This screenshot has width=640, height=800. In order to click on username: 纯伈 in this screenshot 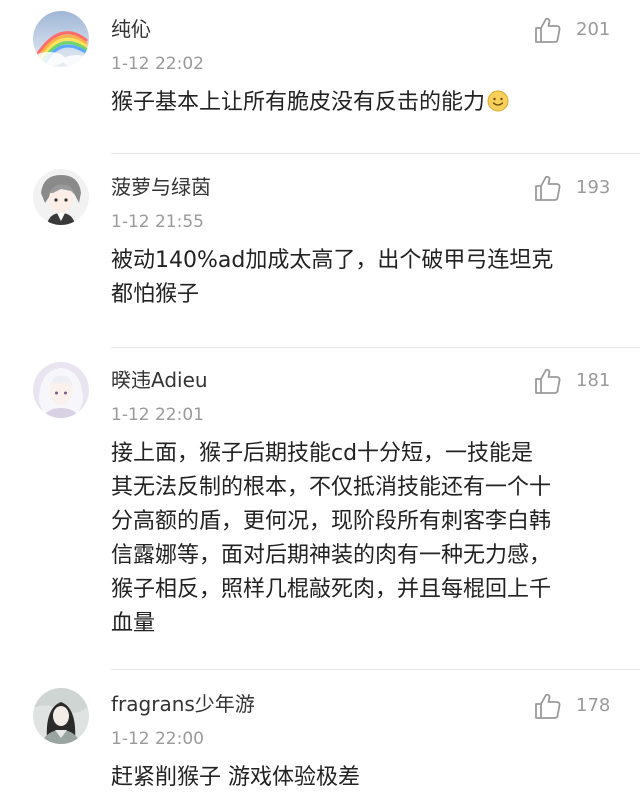, I will do `click(131, 29)`.